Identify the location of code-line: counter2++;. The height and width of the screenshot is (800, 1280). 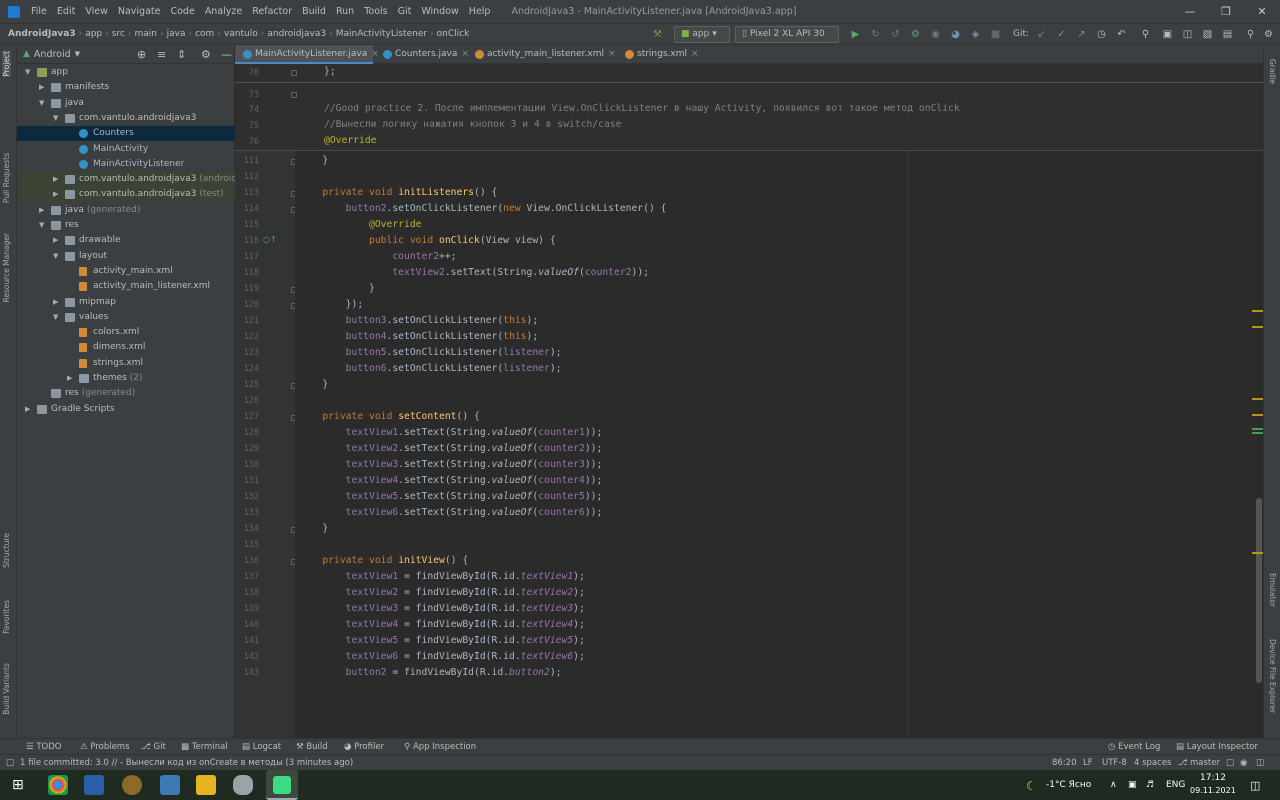
(377, 257).